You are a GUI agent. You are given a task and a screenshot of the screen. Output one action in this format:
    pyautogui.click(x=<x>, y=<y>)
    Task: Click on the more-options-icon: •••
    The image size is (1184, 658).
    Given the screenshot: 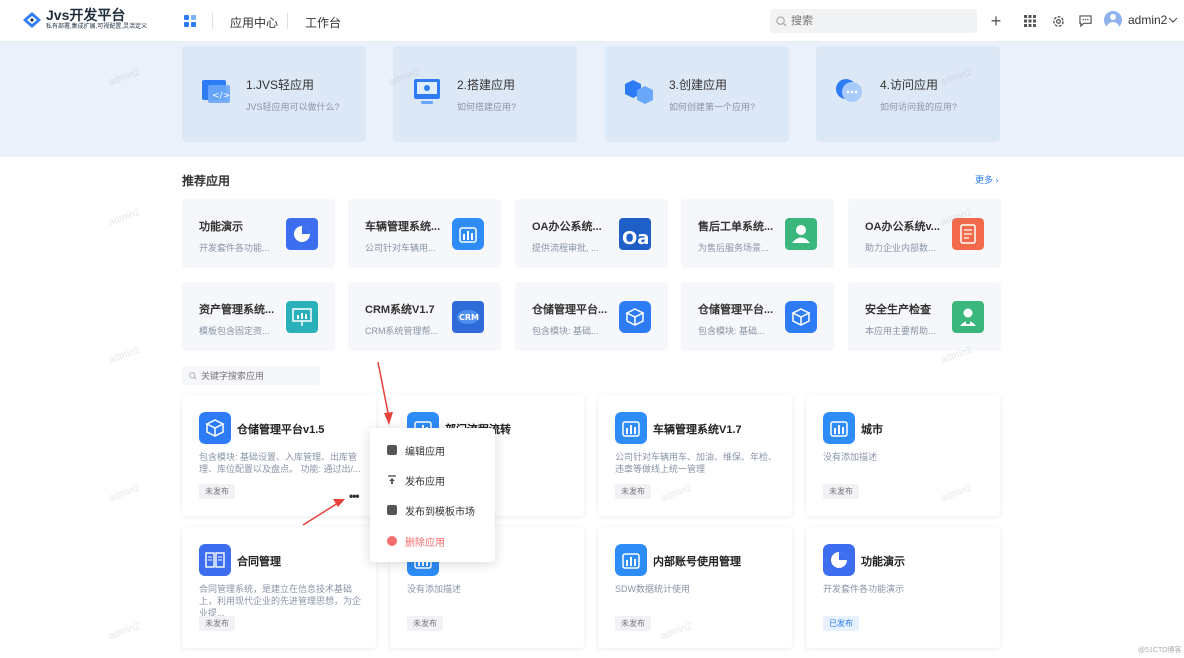 What is the action you would take?
    pyautogui.click(x=354, y=496)
    